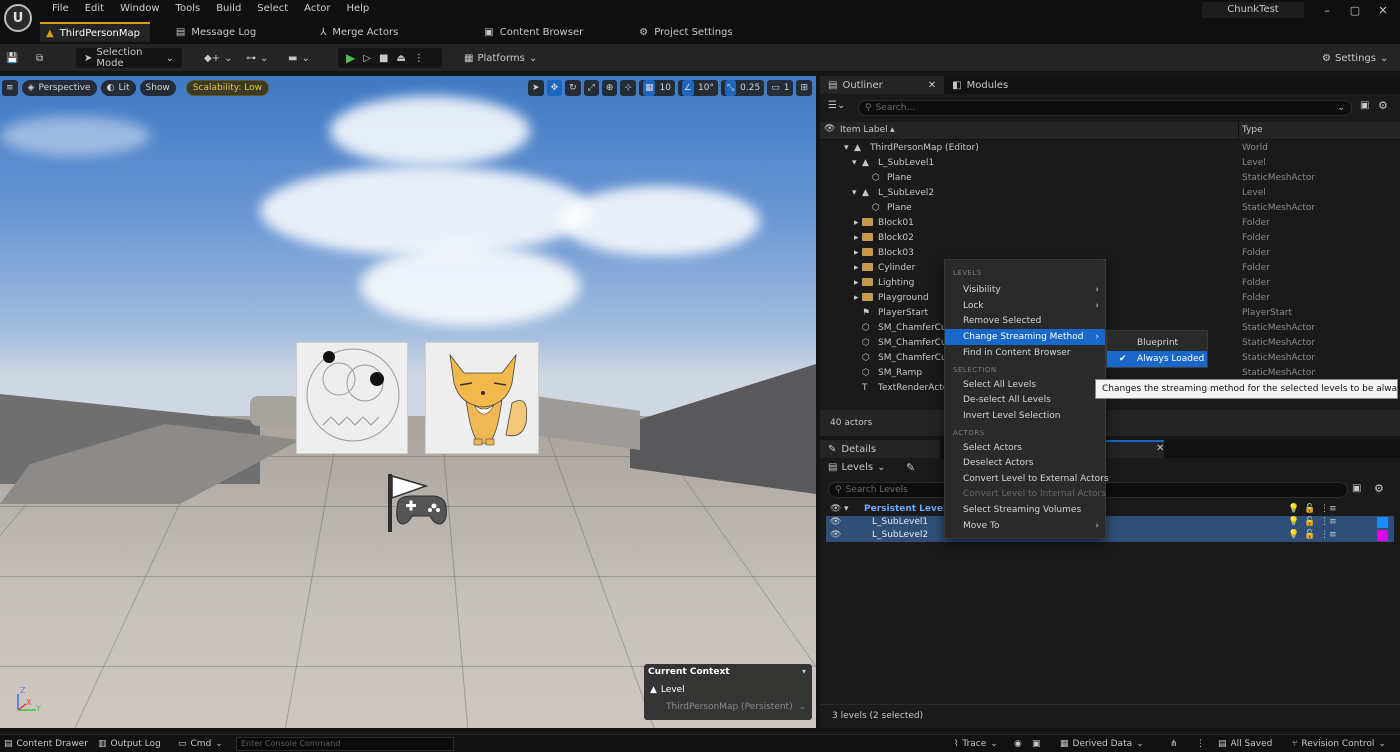 The height and width of the screenshot is (752, 1400). What do you see at coordinates (1025, 337) in the screenshot?
I see `menu-item-change-streaming-method: Change Streaming Method ›` at bounding box center [1025, 337].